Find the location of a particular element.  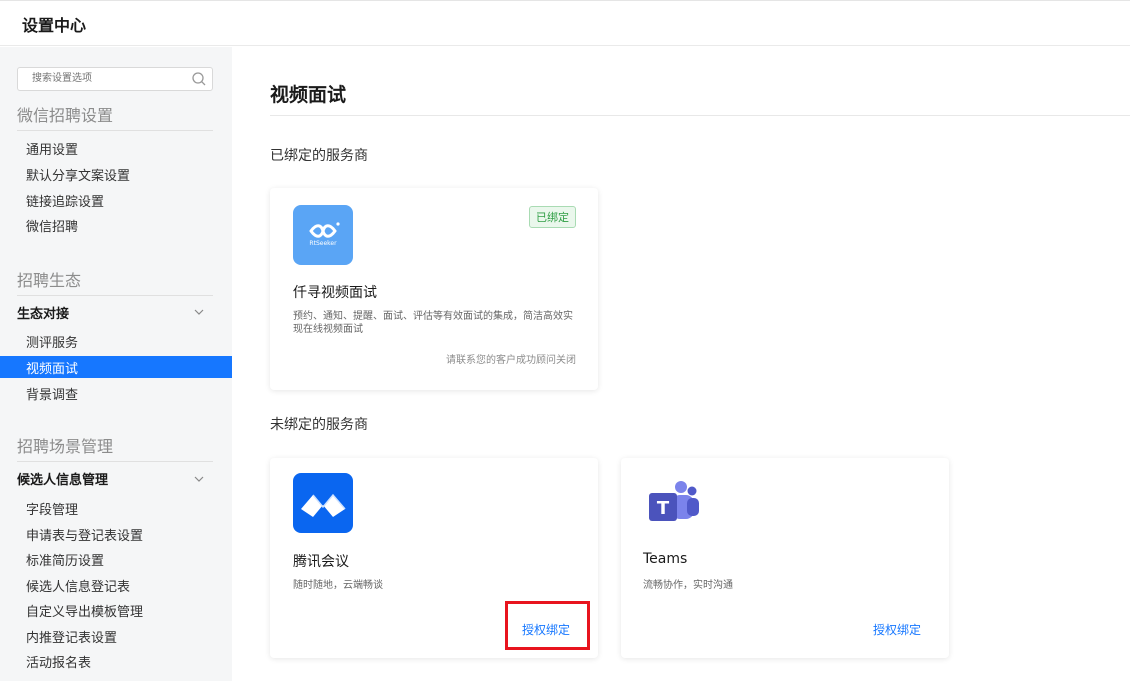

qianxun-logo-text: RtSeeker is located at coordinates (323, 243).